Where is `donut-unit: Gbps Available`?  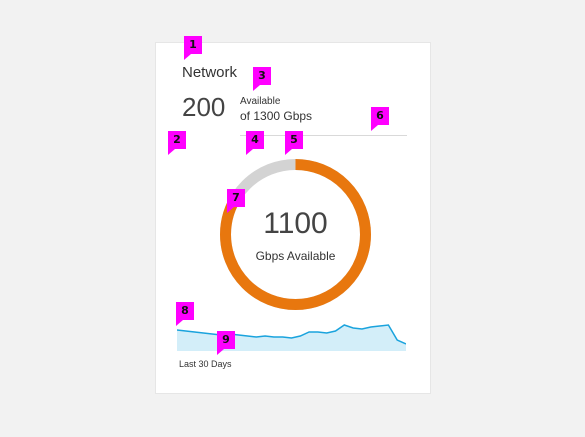
donut-unit: Gbps Available is located at coordinates (295, 256).